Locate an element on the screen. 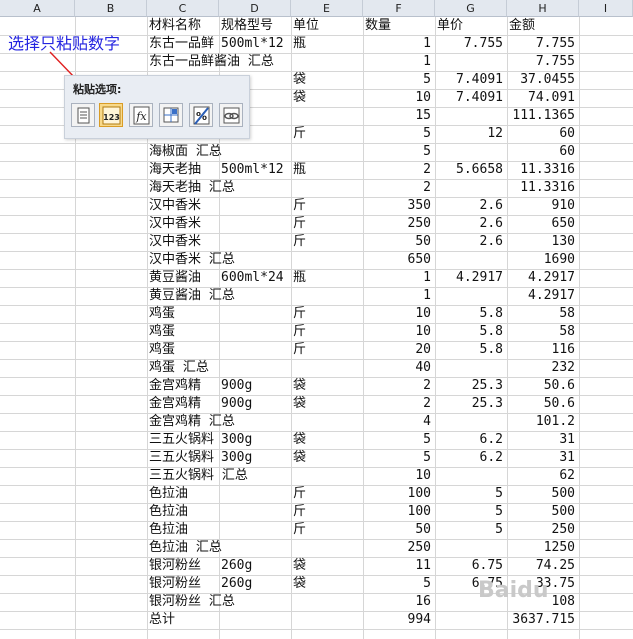 This screenshot has width=633, height=639. cell: 74.091 is located at coordinates (541, 98).